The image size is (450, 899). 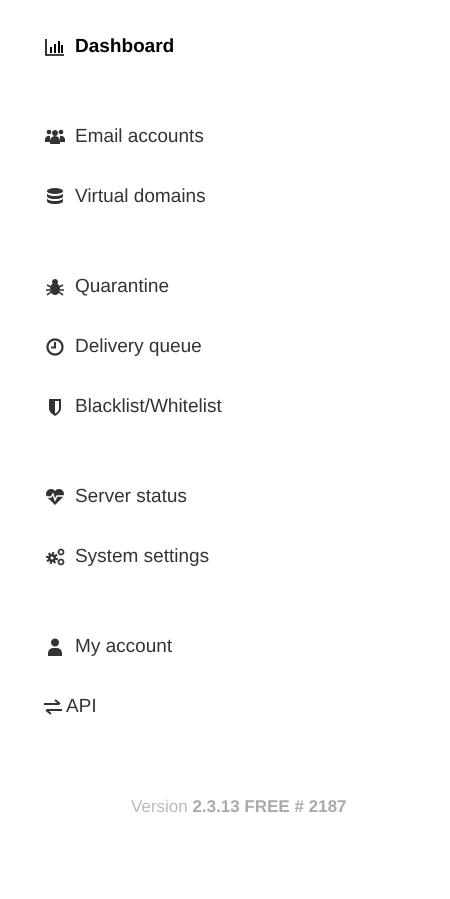 I want to click on nav-item: Delivery queue, so click(x=123, y=347).